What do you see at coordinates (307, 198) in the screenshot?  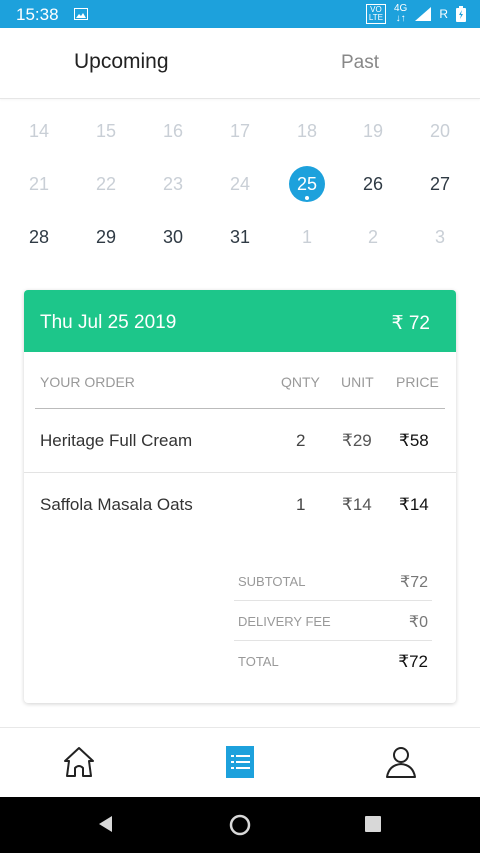 I see `order-dot-indicator` at bounding box center [307, 198].